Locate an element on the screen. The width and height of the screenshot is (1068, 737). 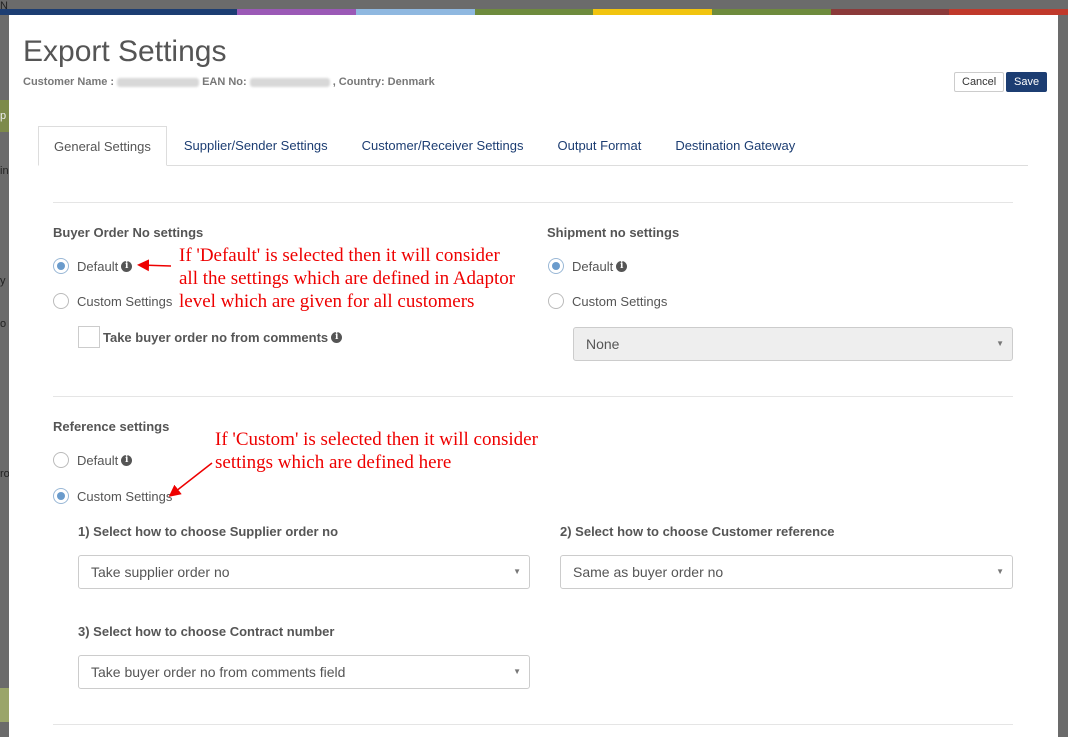
select-value: None is located at coordinates (603, 344).